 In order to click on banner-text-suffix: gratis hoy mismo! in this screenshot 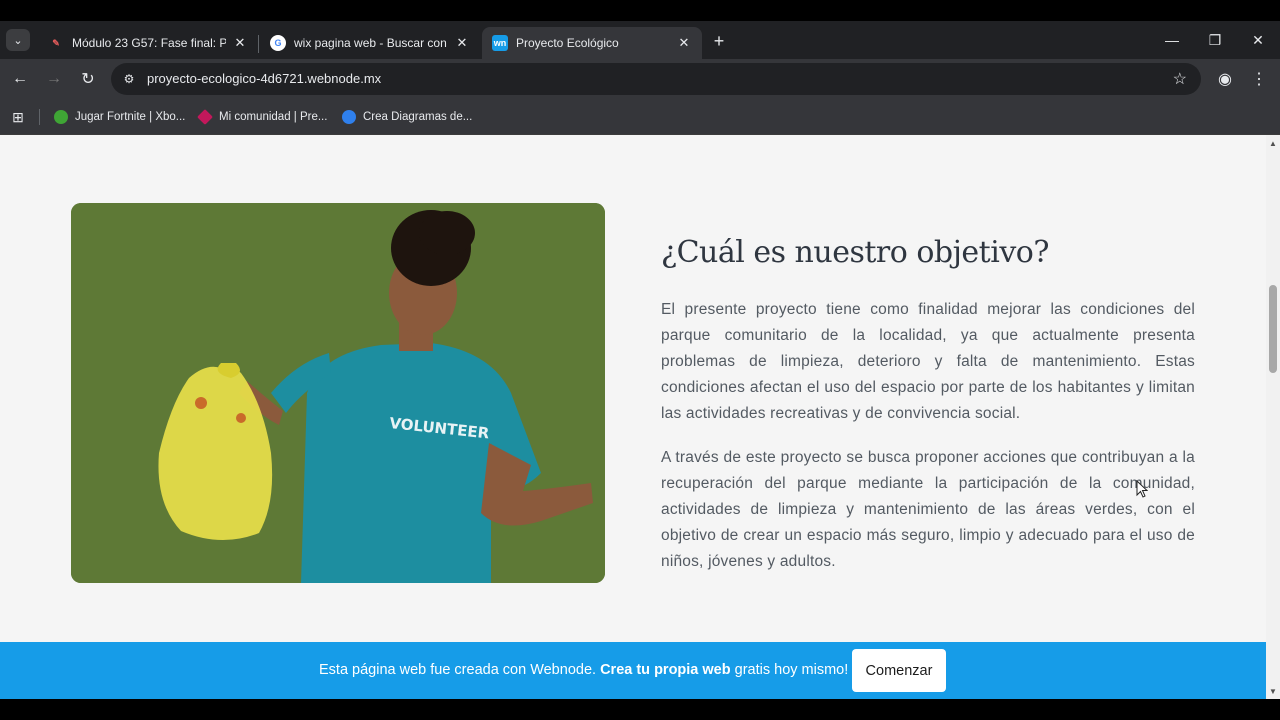, I will do `click(789, 670)`.